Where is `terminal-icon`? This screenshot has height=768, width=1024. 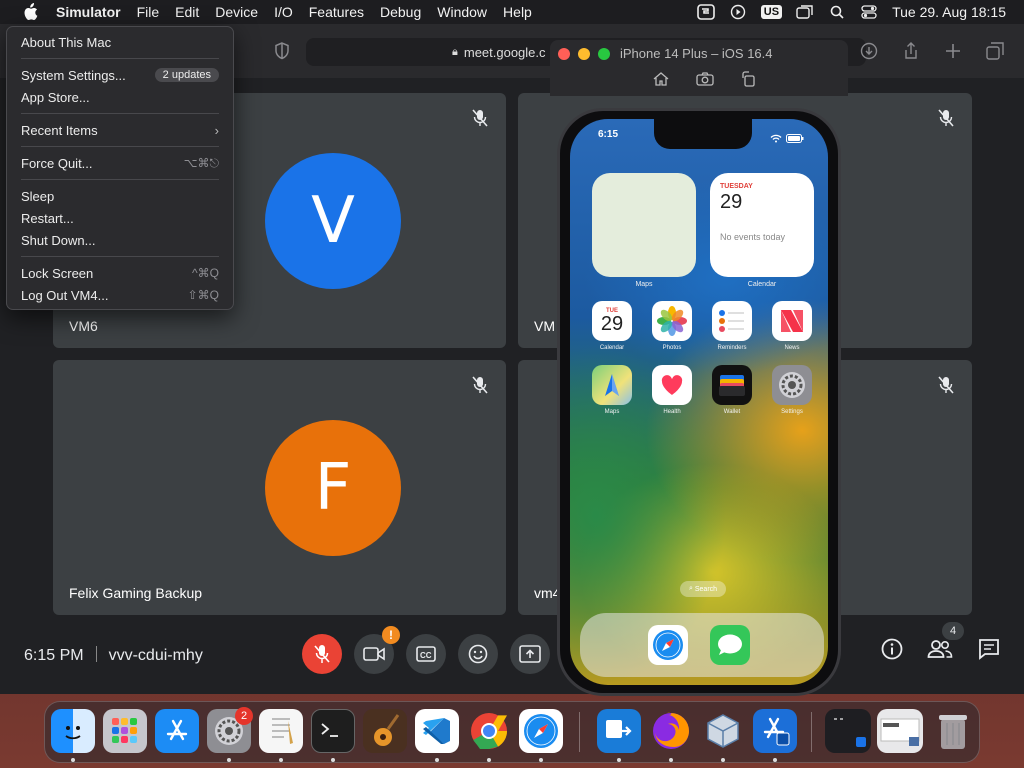
terminal-icon is located at coordinates (333, 731).